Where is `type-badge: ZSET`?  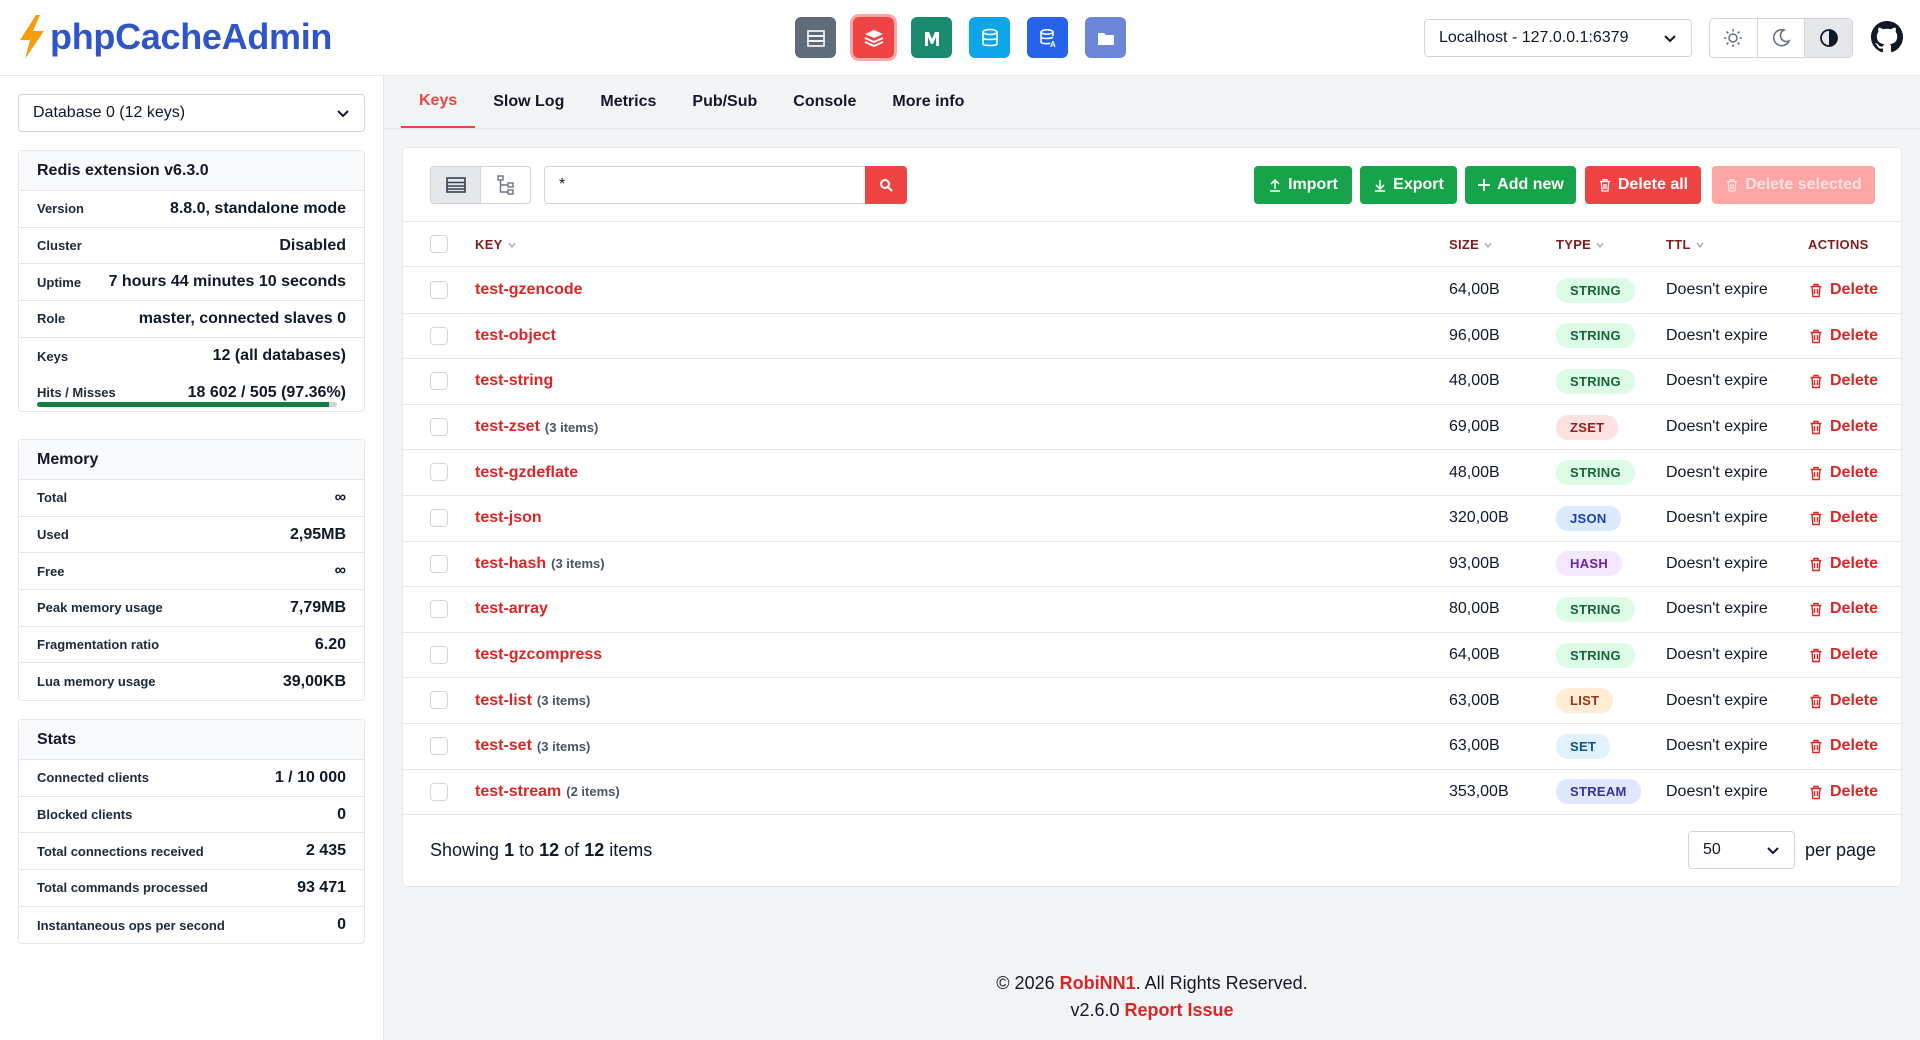 type-badge: ZSET is located at coordinates (1587, 427).